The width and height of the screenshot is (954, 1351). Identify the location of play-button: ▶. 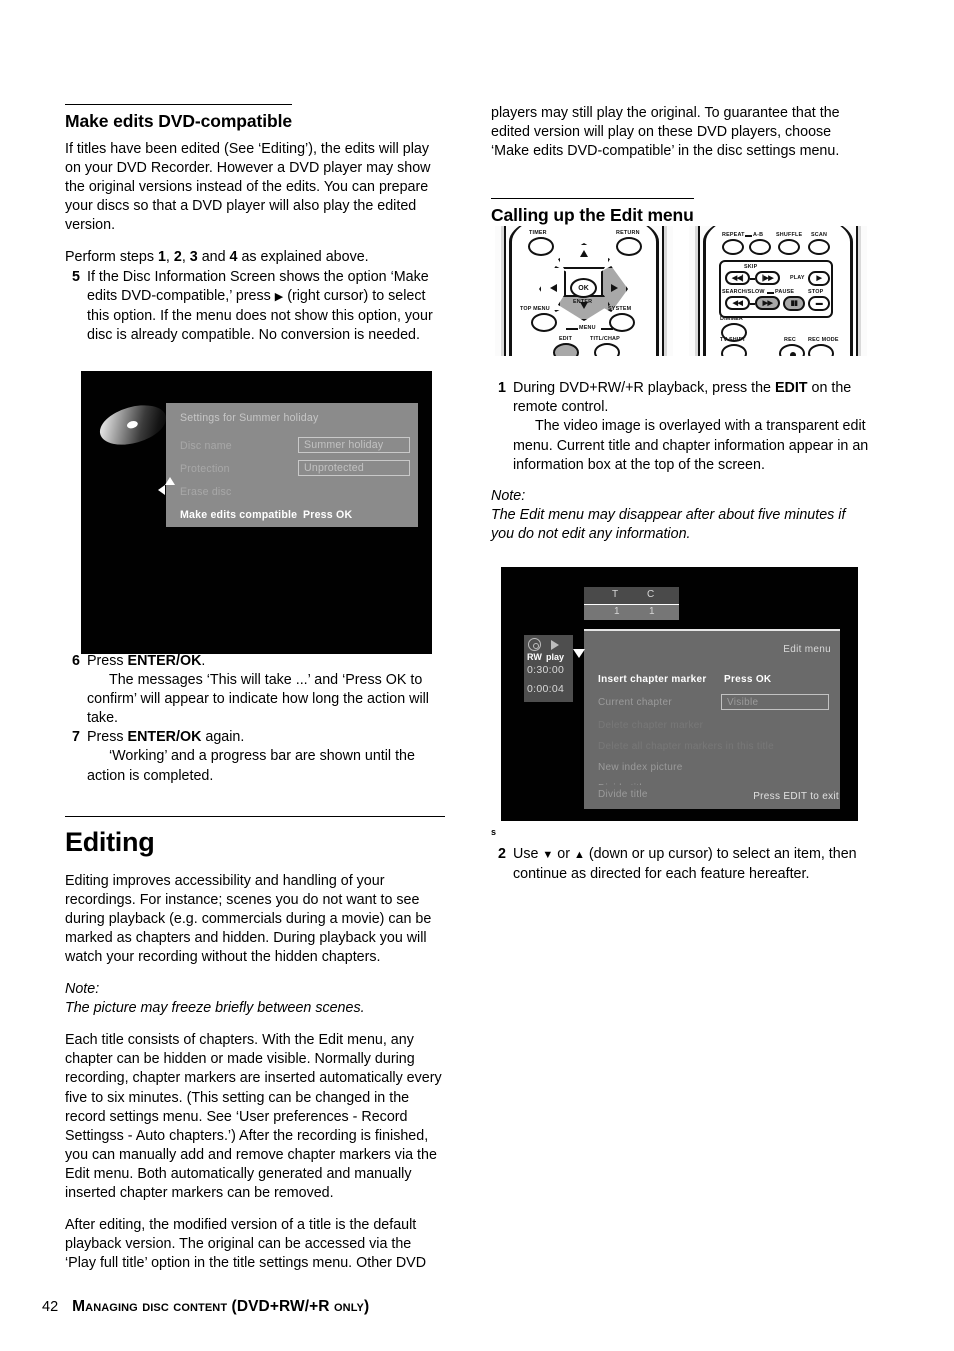
(819, 278).